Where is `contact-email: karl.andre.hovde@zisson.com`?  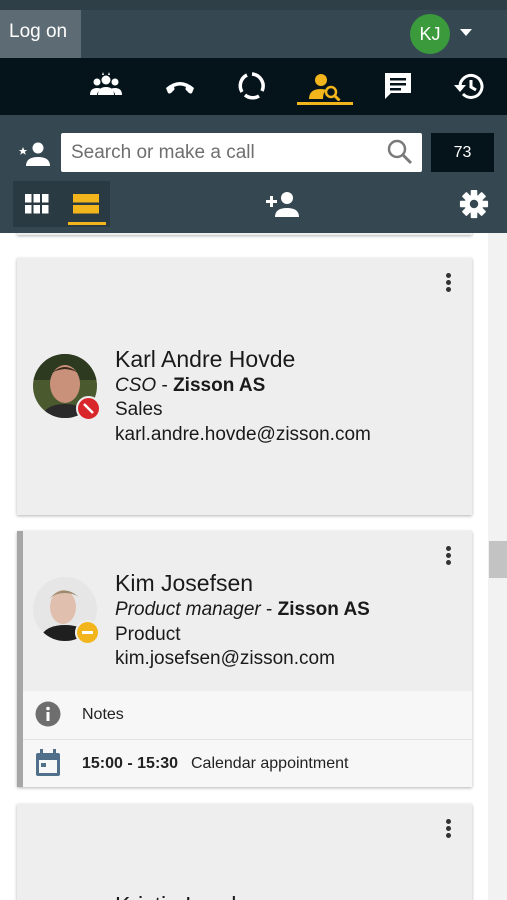 contact-email: karl.andre.hovde@zisson.com is located at coordinates (243, 435).